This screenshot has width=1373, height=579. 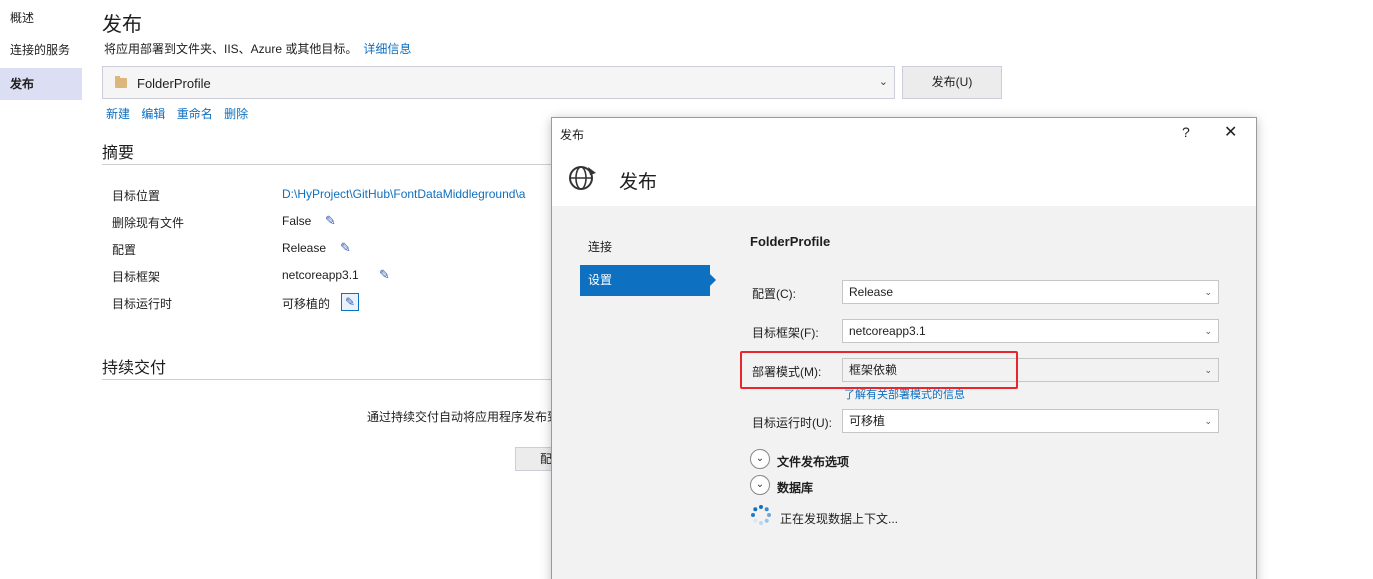 I want to click on database-label: 数据库, so click(x=795, y=487).